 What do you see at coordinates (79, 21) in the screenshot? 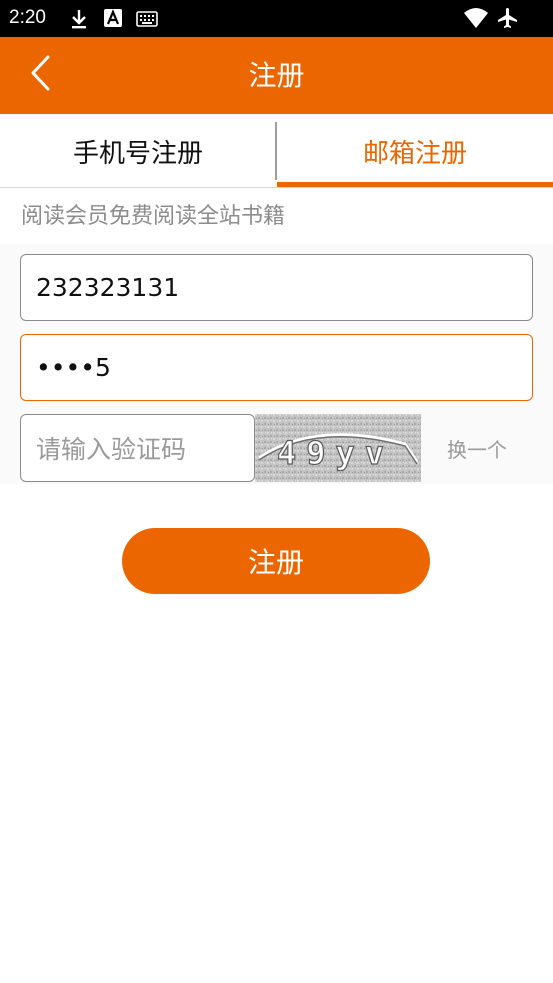
I see `download-icon` at bounding box center [79, 21].